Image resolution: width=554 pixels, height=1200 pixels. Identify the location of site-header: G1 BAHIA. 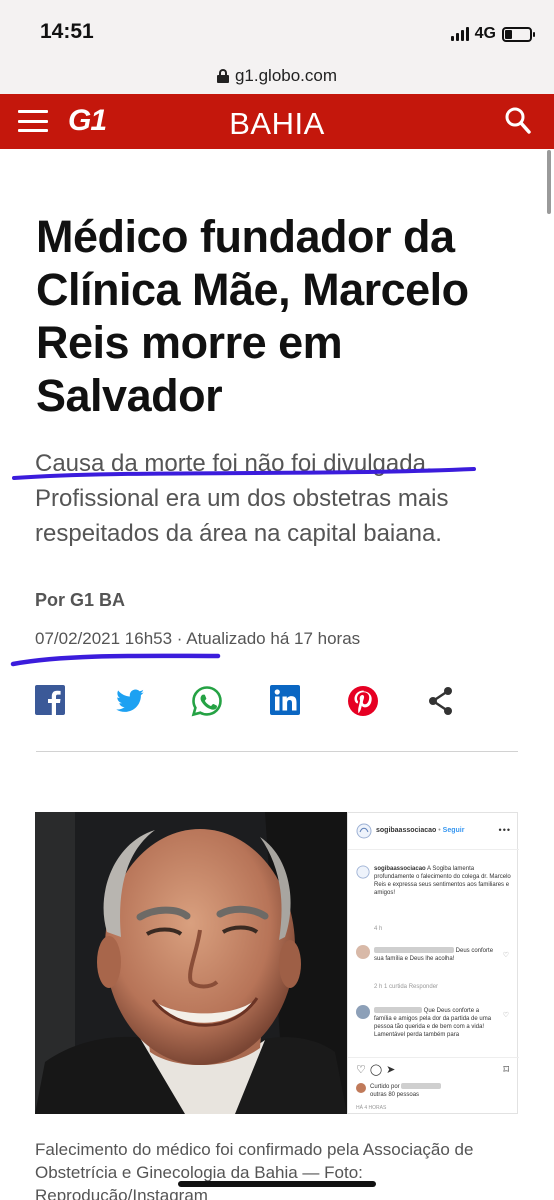
(277, 121).